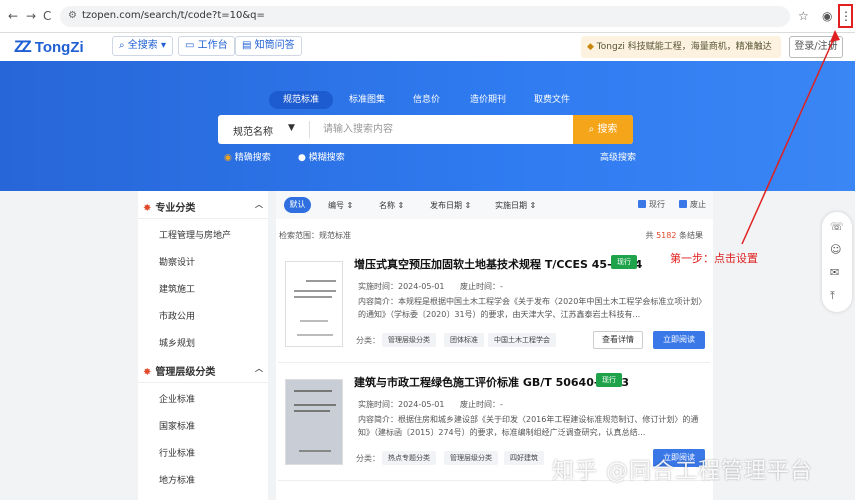 This screenshot has width=855, height=500. I want to click on category-icon: ✸, so click(147, 372).